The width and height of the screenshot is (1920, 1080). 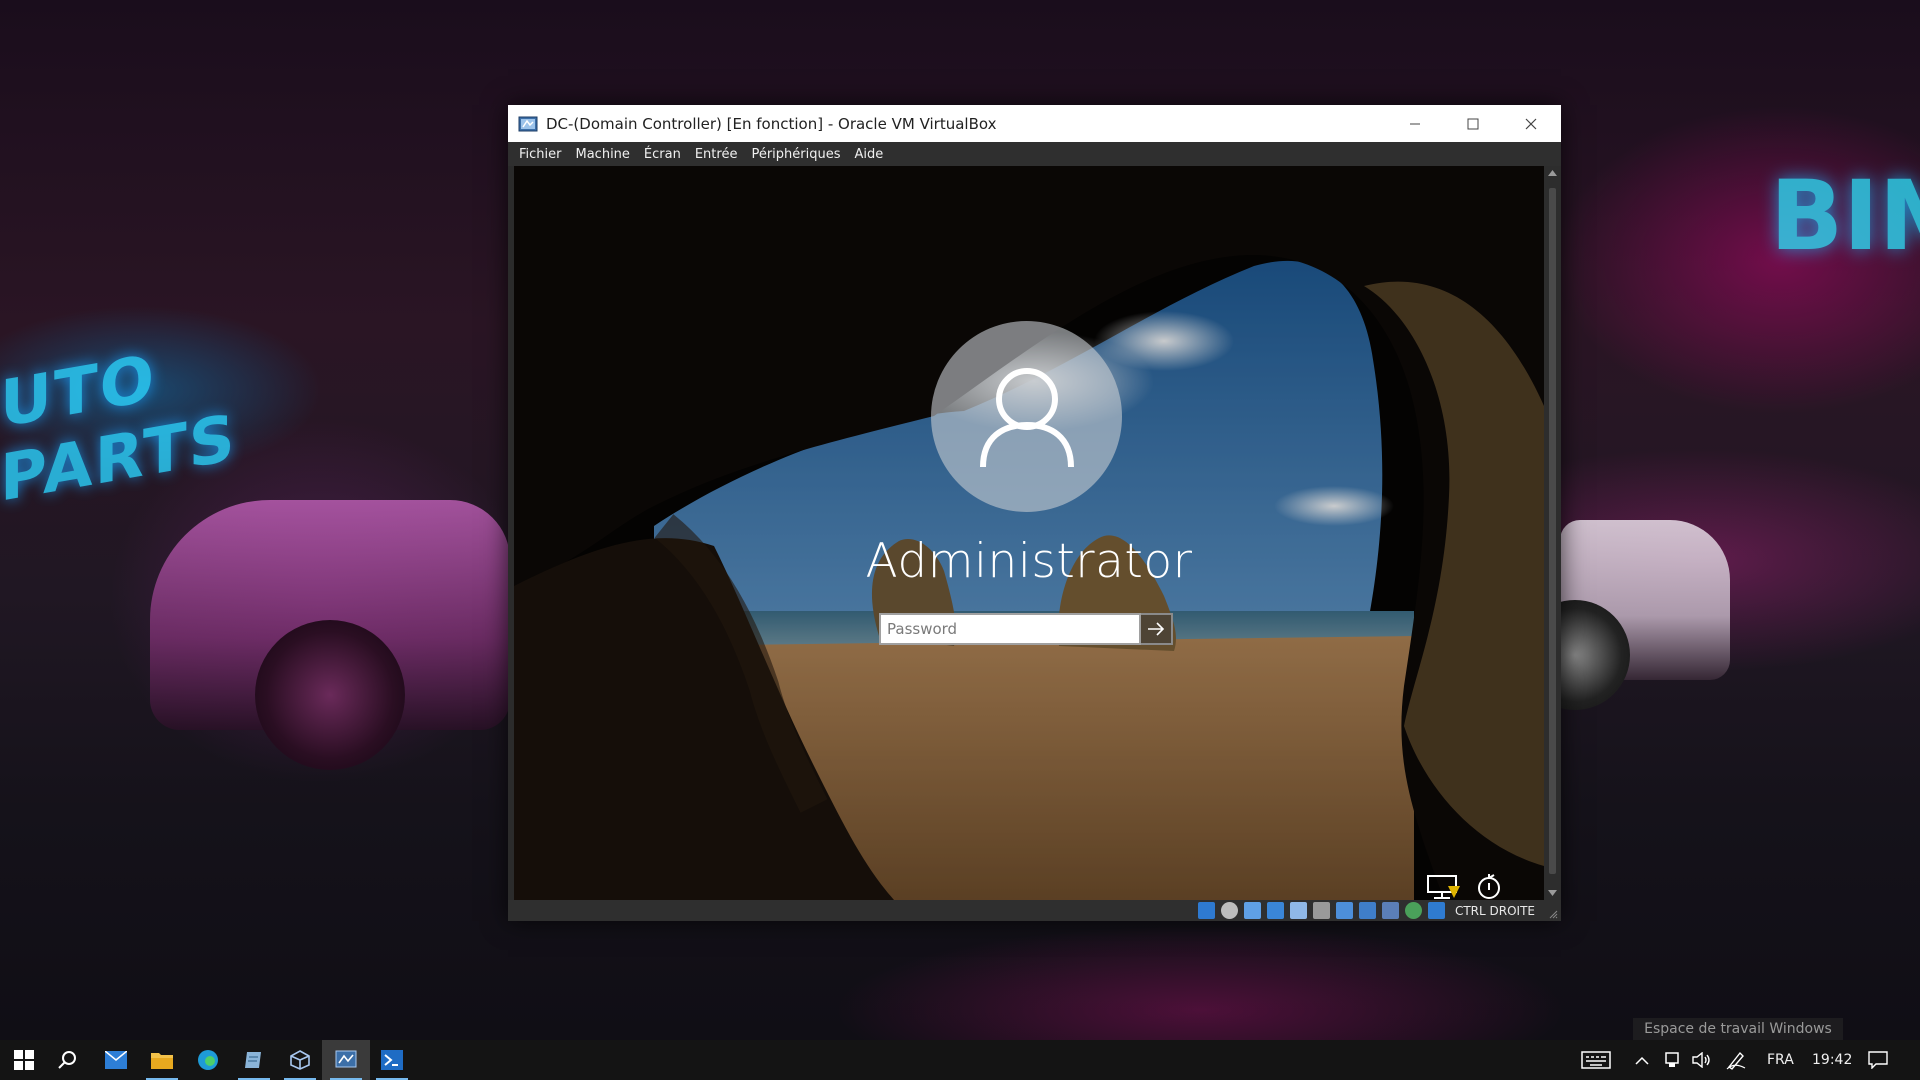 What do you see at coordinates (1845, 216) in the screenshot?
I see `neon-sign-right: BIM` at bounding box center [1845, 216].